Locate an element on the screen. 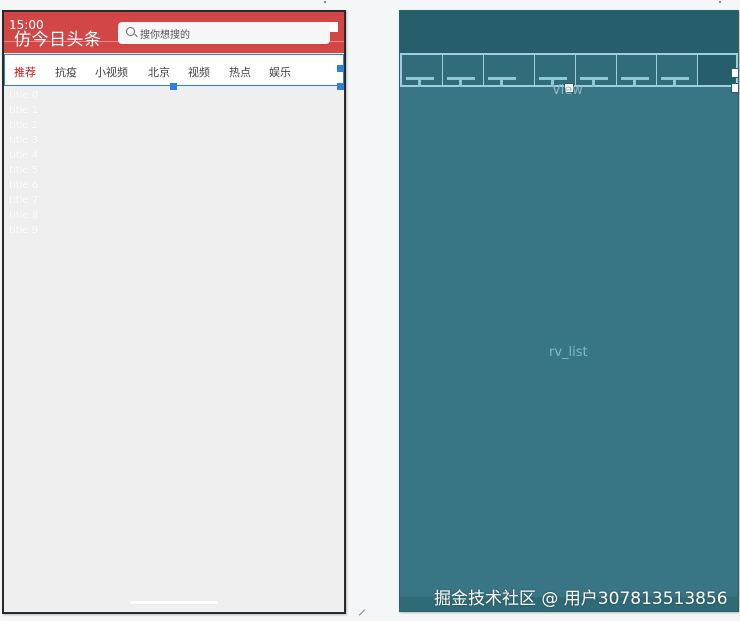  app-title: 仿今日头条 is located at coordinates (58, 40).